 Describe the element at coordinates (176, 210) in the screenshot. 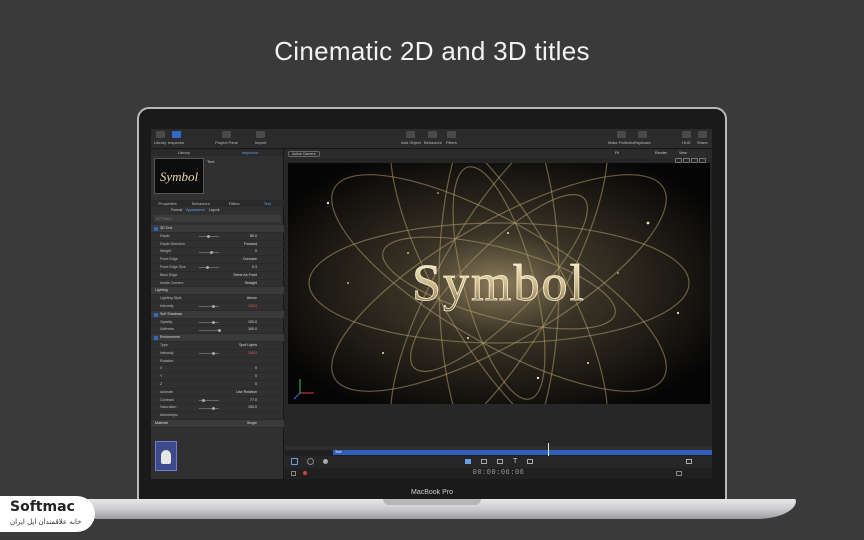

I see `subtab-format: Format` at that location.